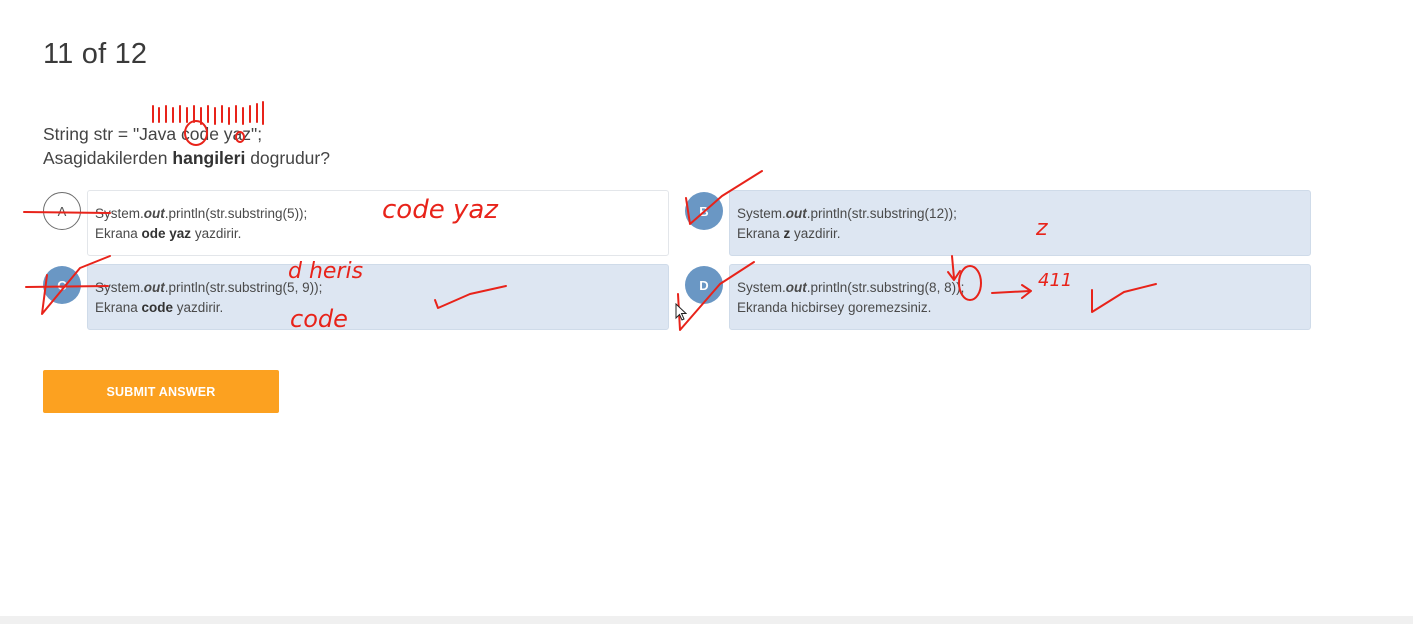 This screenshot has height=624, width=1413. What do you see at coordinates (243, 287) in the screenshot?
I see `code-suffix: .println(str.substring(5, 9));` at bounding box center [243, 287].